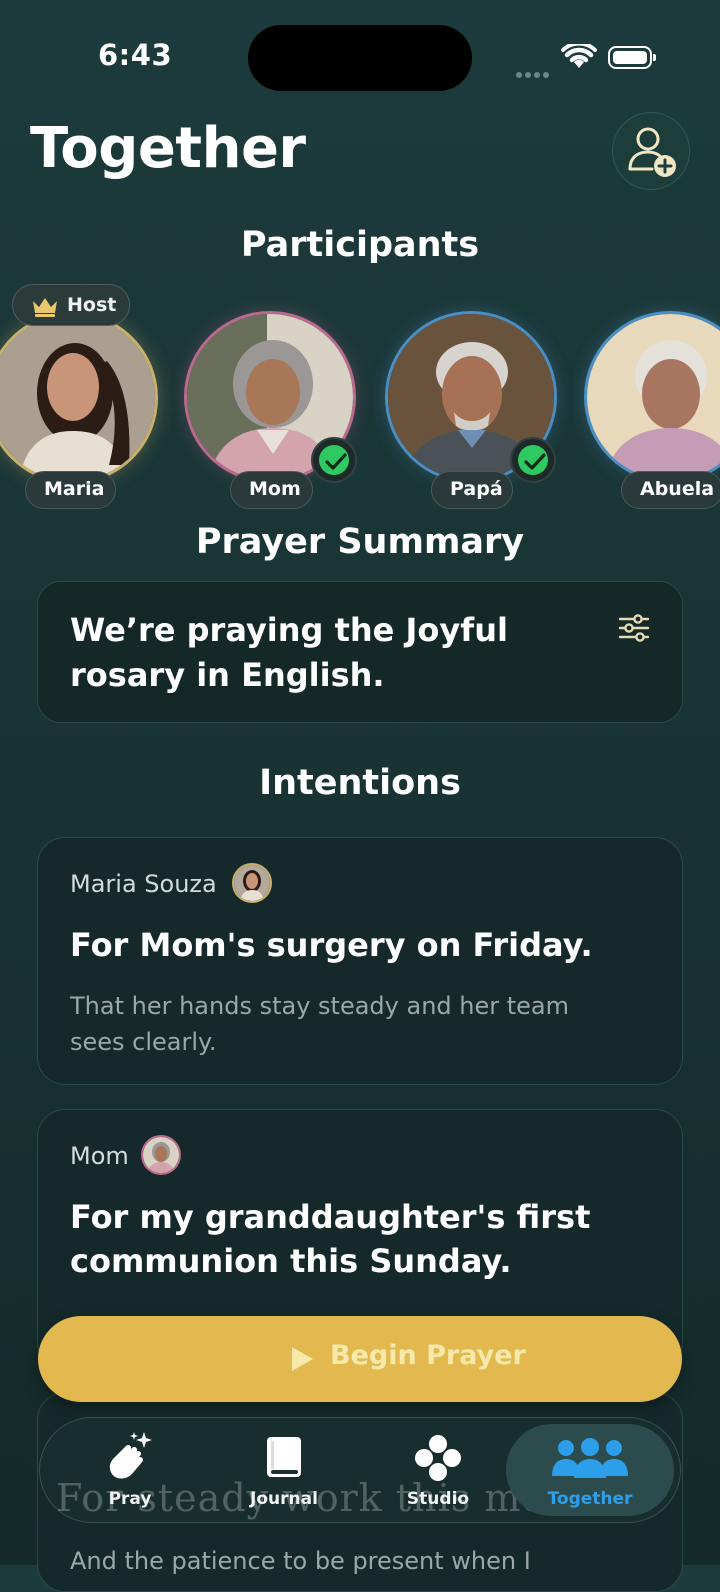 The image size is (720, 1592). Describe the element at coordinates (300, 1561) in the screenshot. I see `intention-body: And the patience to be present when I` at that location.